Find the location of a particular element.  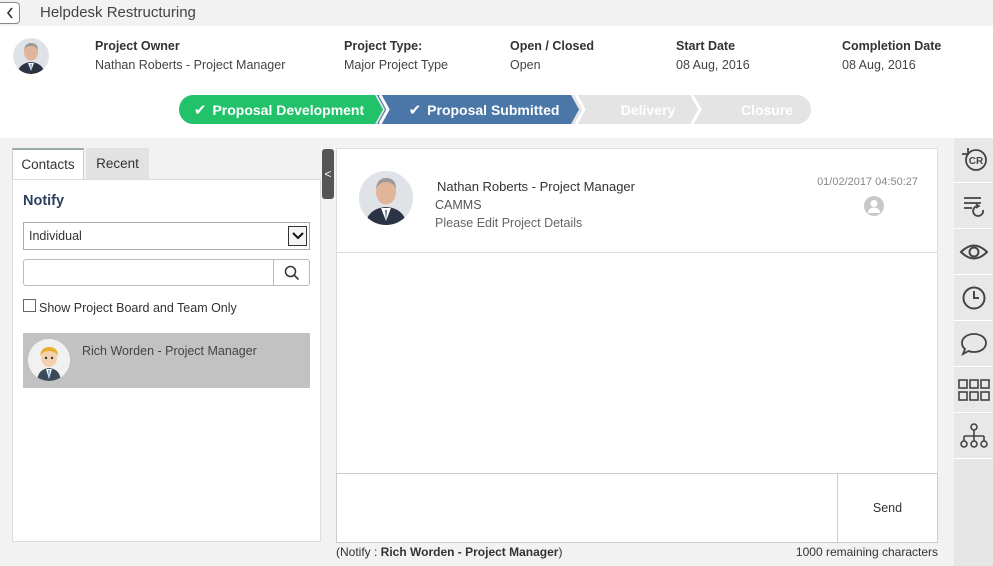

message-author-avatar is located at coordinates (386, 198).